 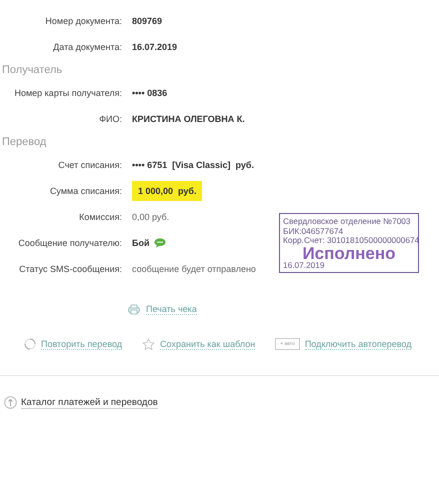 I want to click on field-value: Бой, so click(x=141, y=243).